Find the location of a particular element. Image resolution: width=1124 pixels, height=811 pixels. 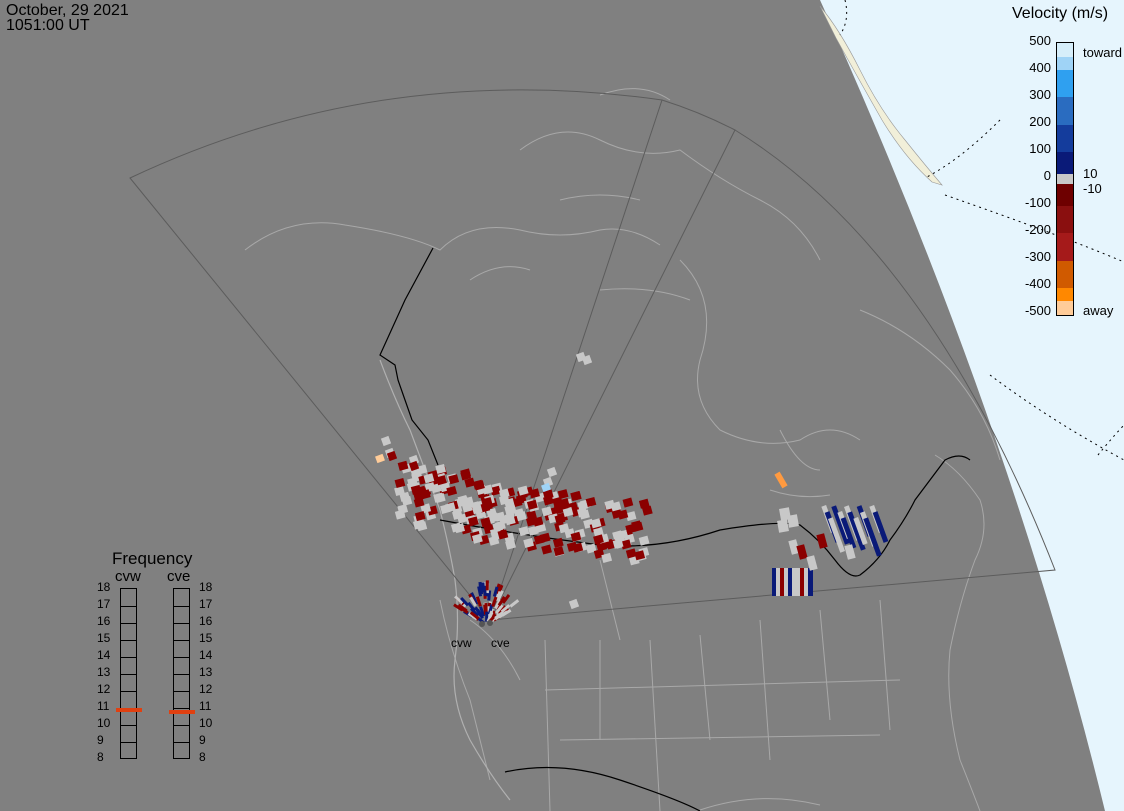

velocity-colorbar is located at coordinates (1065, 179).